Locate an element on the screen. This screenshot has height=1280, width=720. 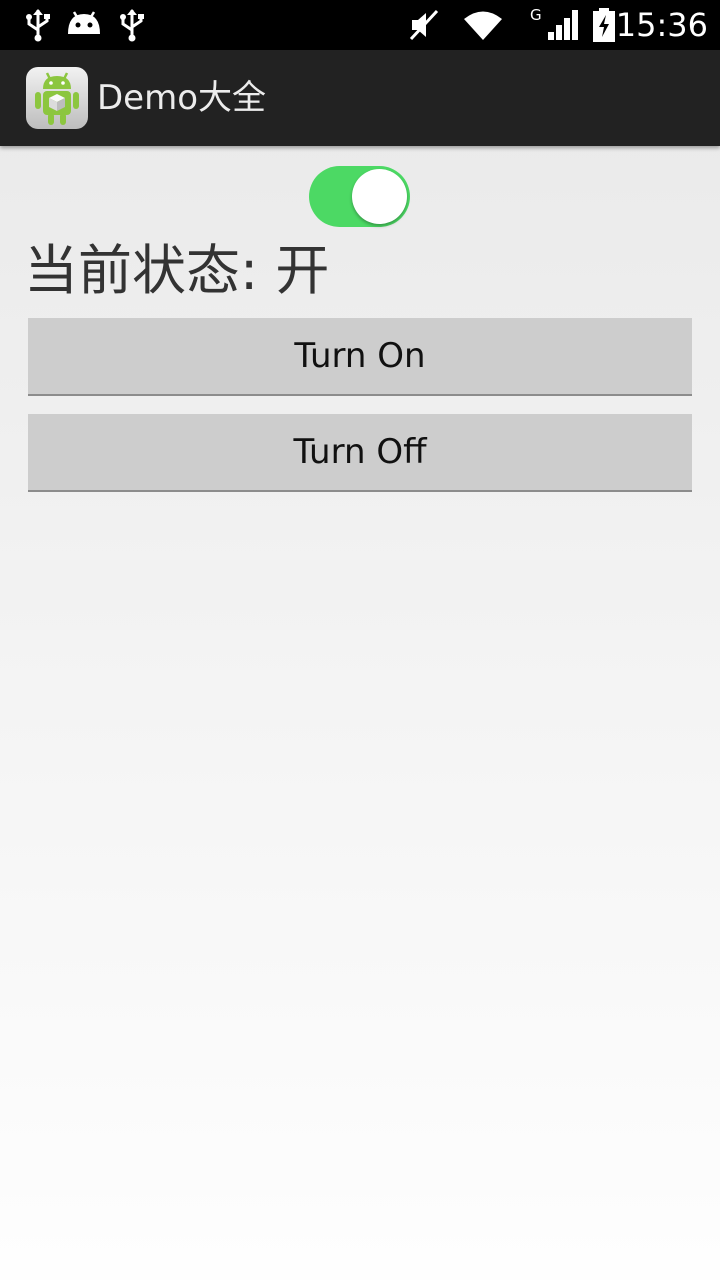
android-debug-icon is located at coordinates (84, 22).